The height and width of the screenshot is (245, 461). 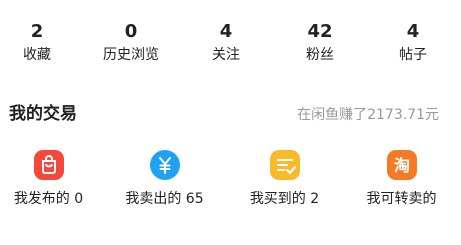 I want to click on stat-following-count: 4, so click(x=226, y=31).